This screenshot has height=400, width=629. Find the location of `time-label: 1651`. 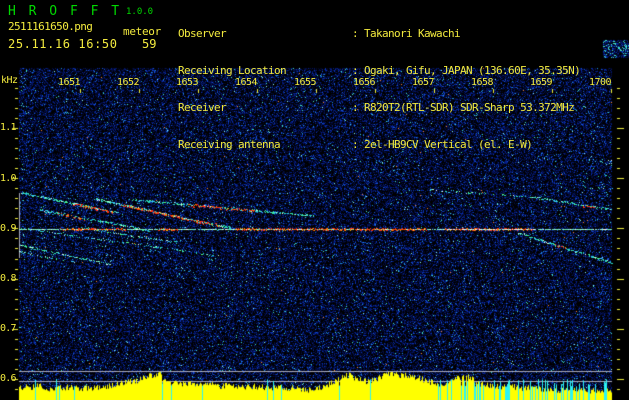

time-label: 1651 is located at coordinates (69, 82).